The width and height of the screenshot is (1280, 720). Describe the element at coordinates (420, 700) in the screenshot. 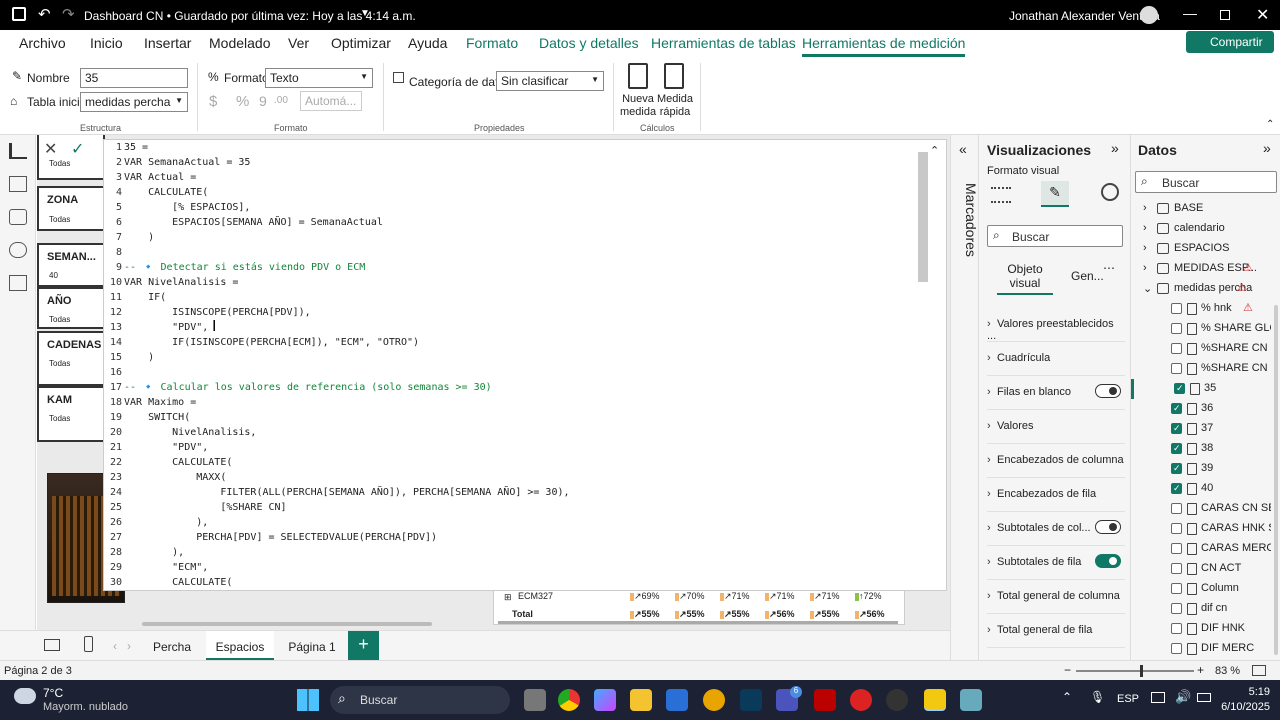

I see `taskbar-search: ⌕ Buscar` at that location.